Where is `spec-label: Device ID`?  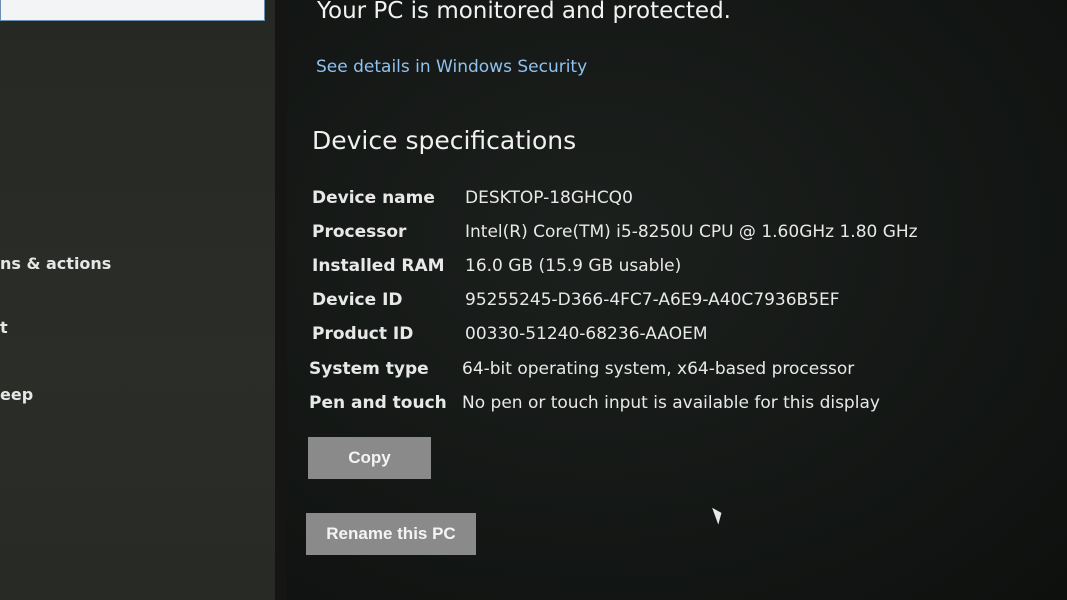 spec-label: Device ID is located at coordinates (357, 300).